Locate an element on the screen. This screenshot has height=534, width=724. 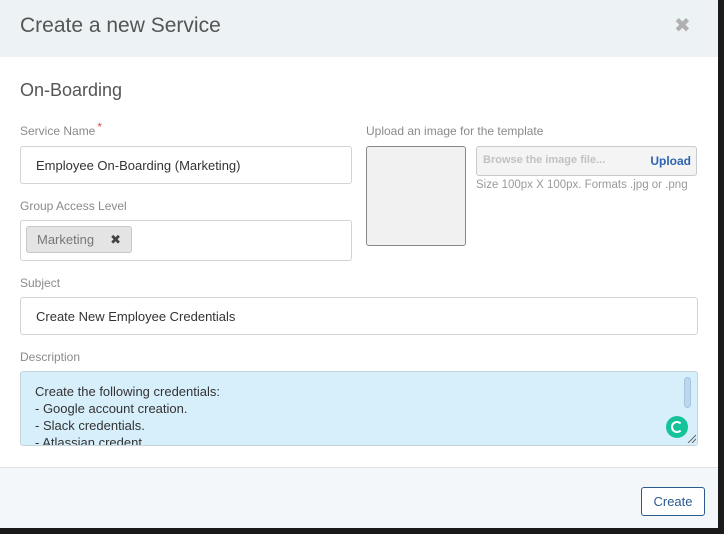
description-line: Create the following credentials: is located at coordinates (127, 391).